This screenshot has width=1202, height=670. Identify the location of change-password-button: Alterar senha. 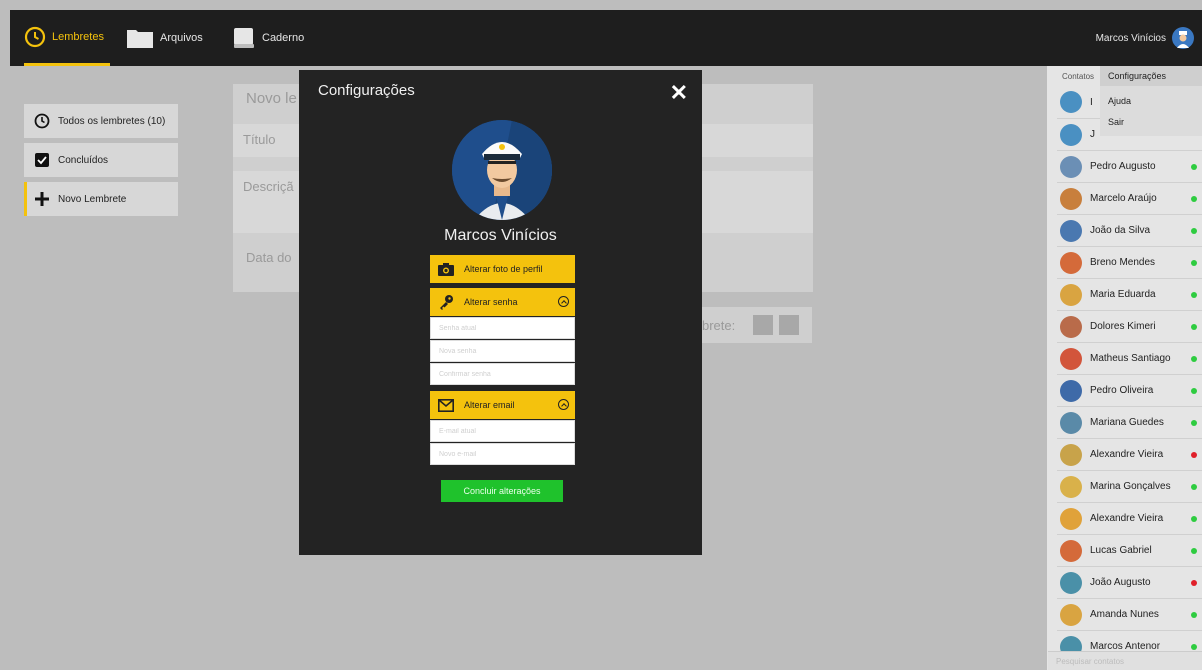
(502, 302).